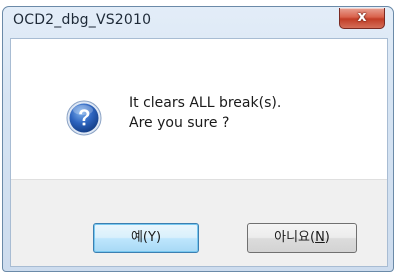  What do you see at coordinates (198, 22) in the screenshot?
I see `title-bar: OCD2_dbg_VS2010 x` at bounding box center [198, 22].